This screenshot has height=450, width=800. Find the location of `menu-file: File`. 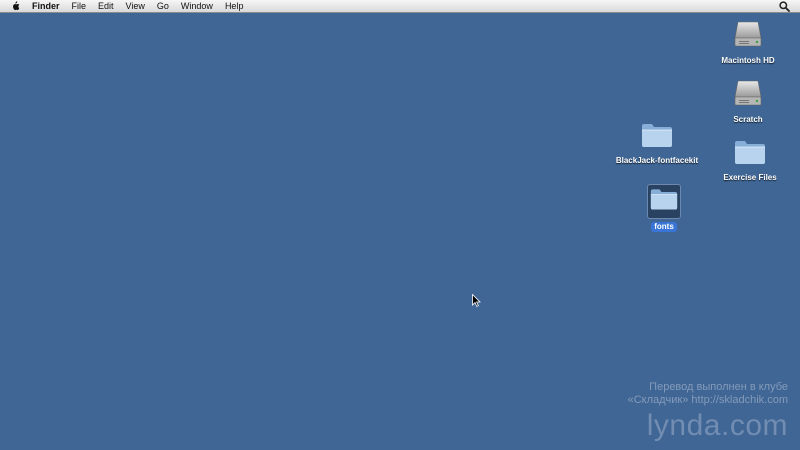

menu-file: File is located at coordinates (79, 6).